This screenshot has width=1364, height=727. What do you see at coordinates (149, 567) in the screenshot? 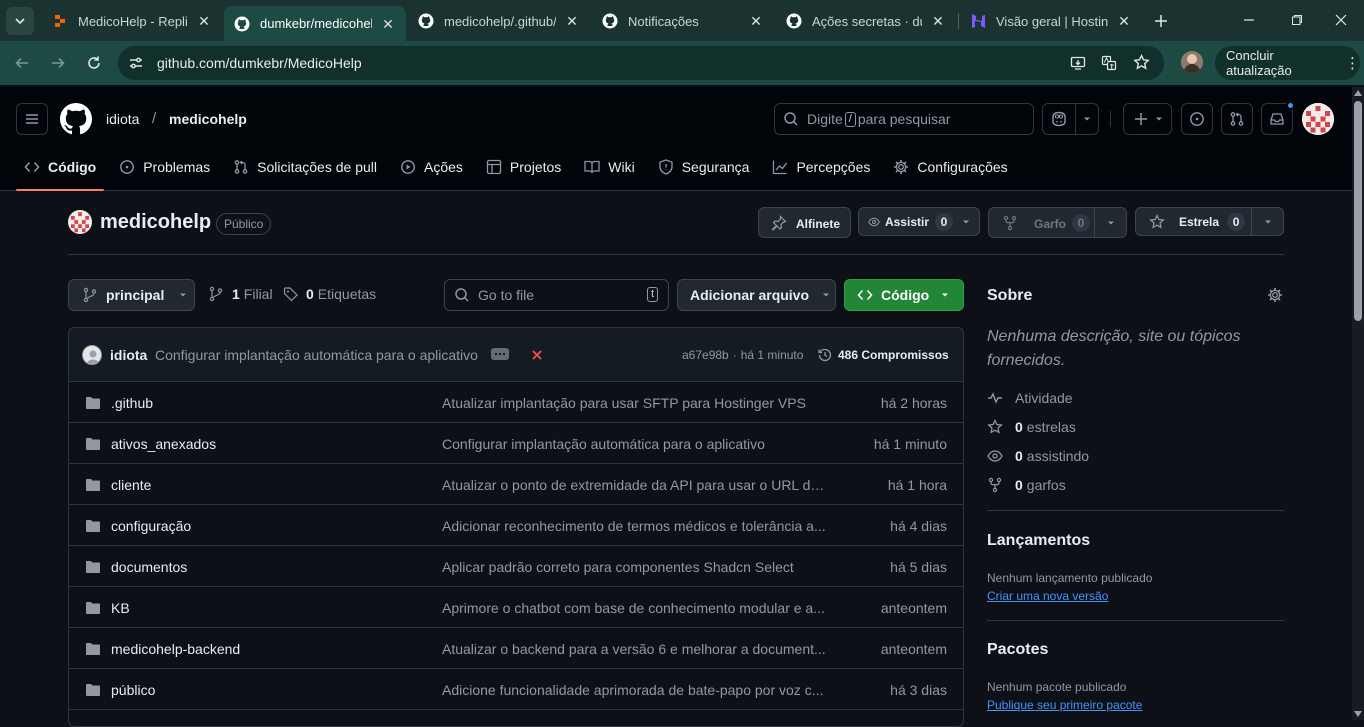
I see `file-name-link: documentos` at bounding box center [149, 567].